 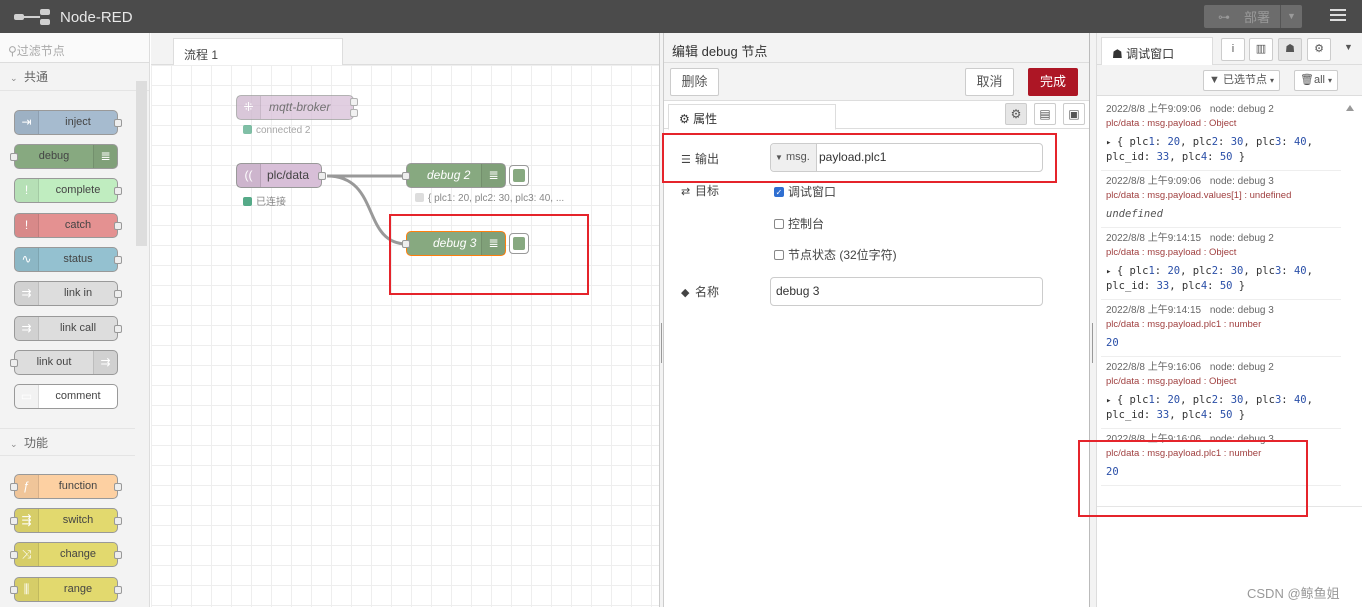 What do you see at coordinates (405, 49) in the screenshot?
I see `workspace-tabs: 流程 1` at bounding box center [405, 49].